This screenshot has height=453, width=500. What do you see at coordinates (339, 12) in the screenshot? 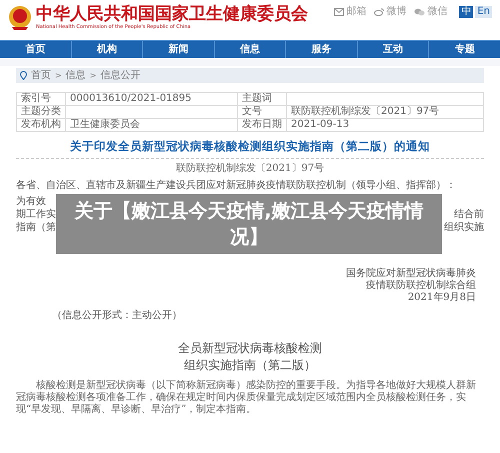
I see `mail-icon` at bounding box center [339, 12].